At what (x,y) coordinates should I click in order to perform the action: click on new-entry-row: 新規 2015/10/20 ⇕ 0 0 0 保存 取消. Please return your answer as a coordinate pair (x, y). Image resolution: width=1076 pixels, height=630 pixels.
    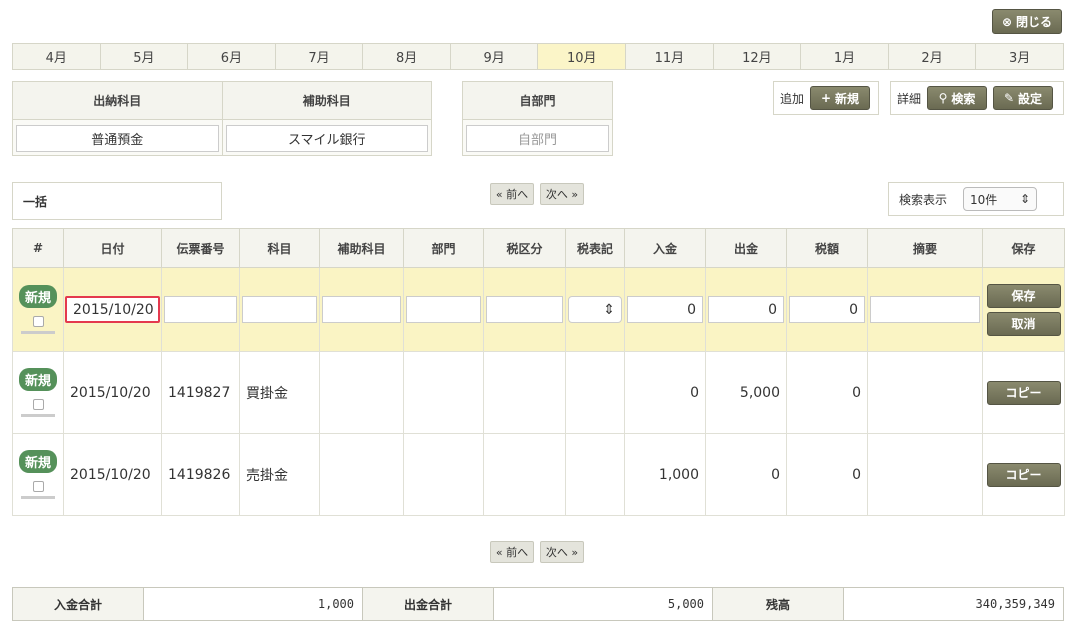
    Looking at the image, I should click on (538, 309).